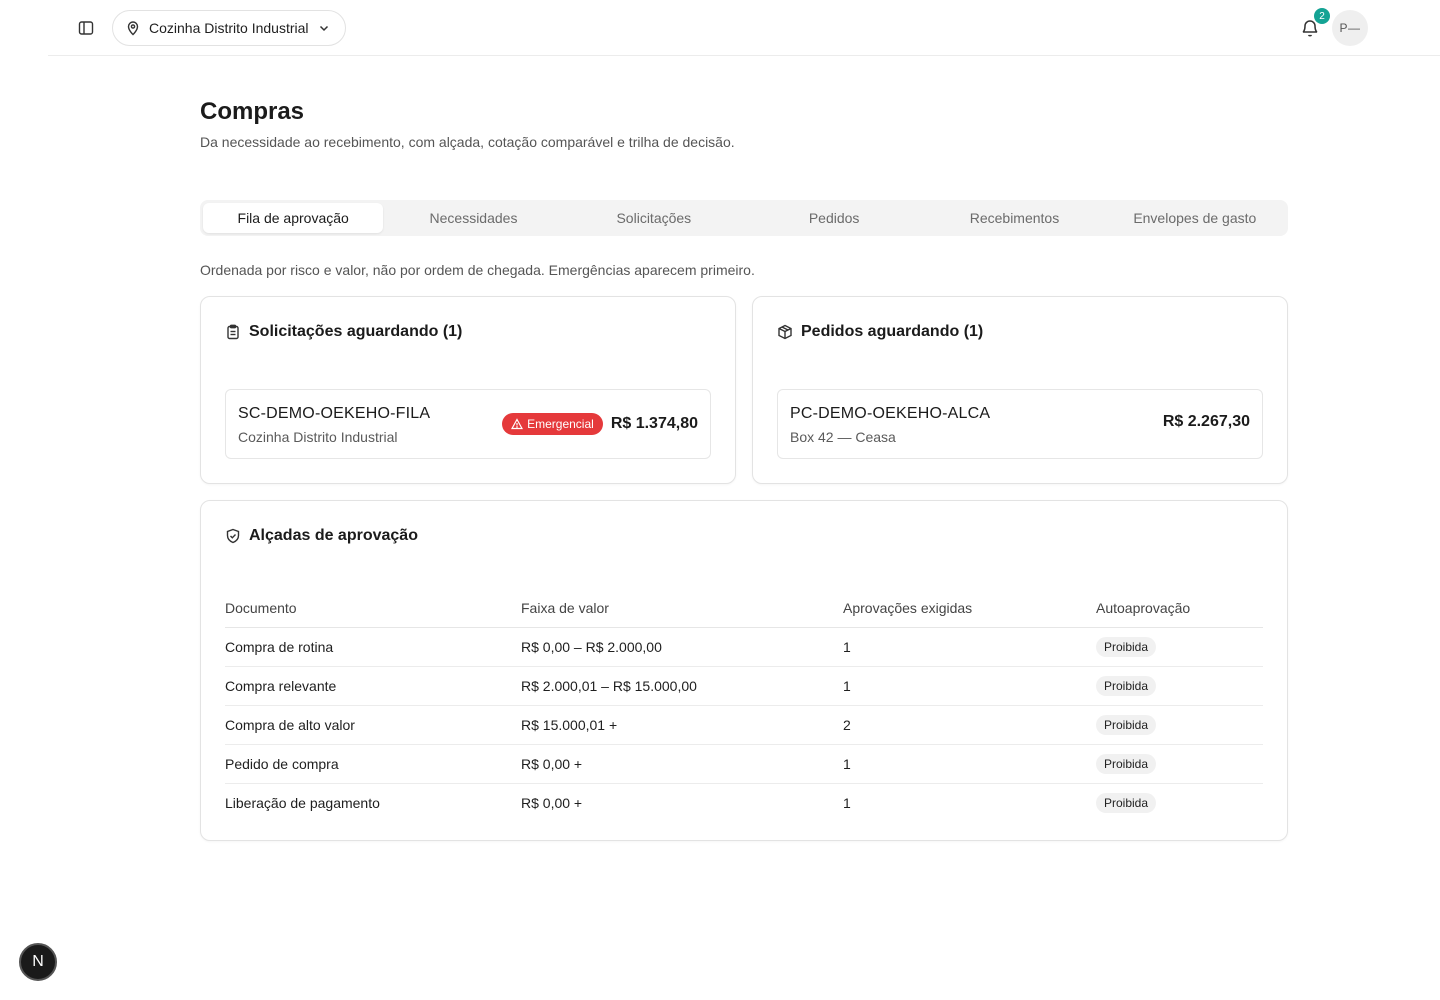 The width and height of the screenshot is (1440, 1000). I want to click on location-selector: Cozinha Distrito Industrial, so click(229, 28).